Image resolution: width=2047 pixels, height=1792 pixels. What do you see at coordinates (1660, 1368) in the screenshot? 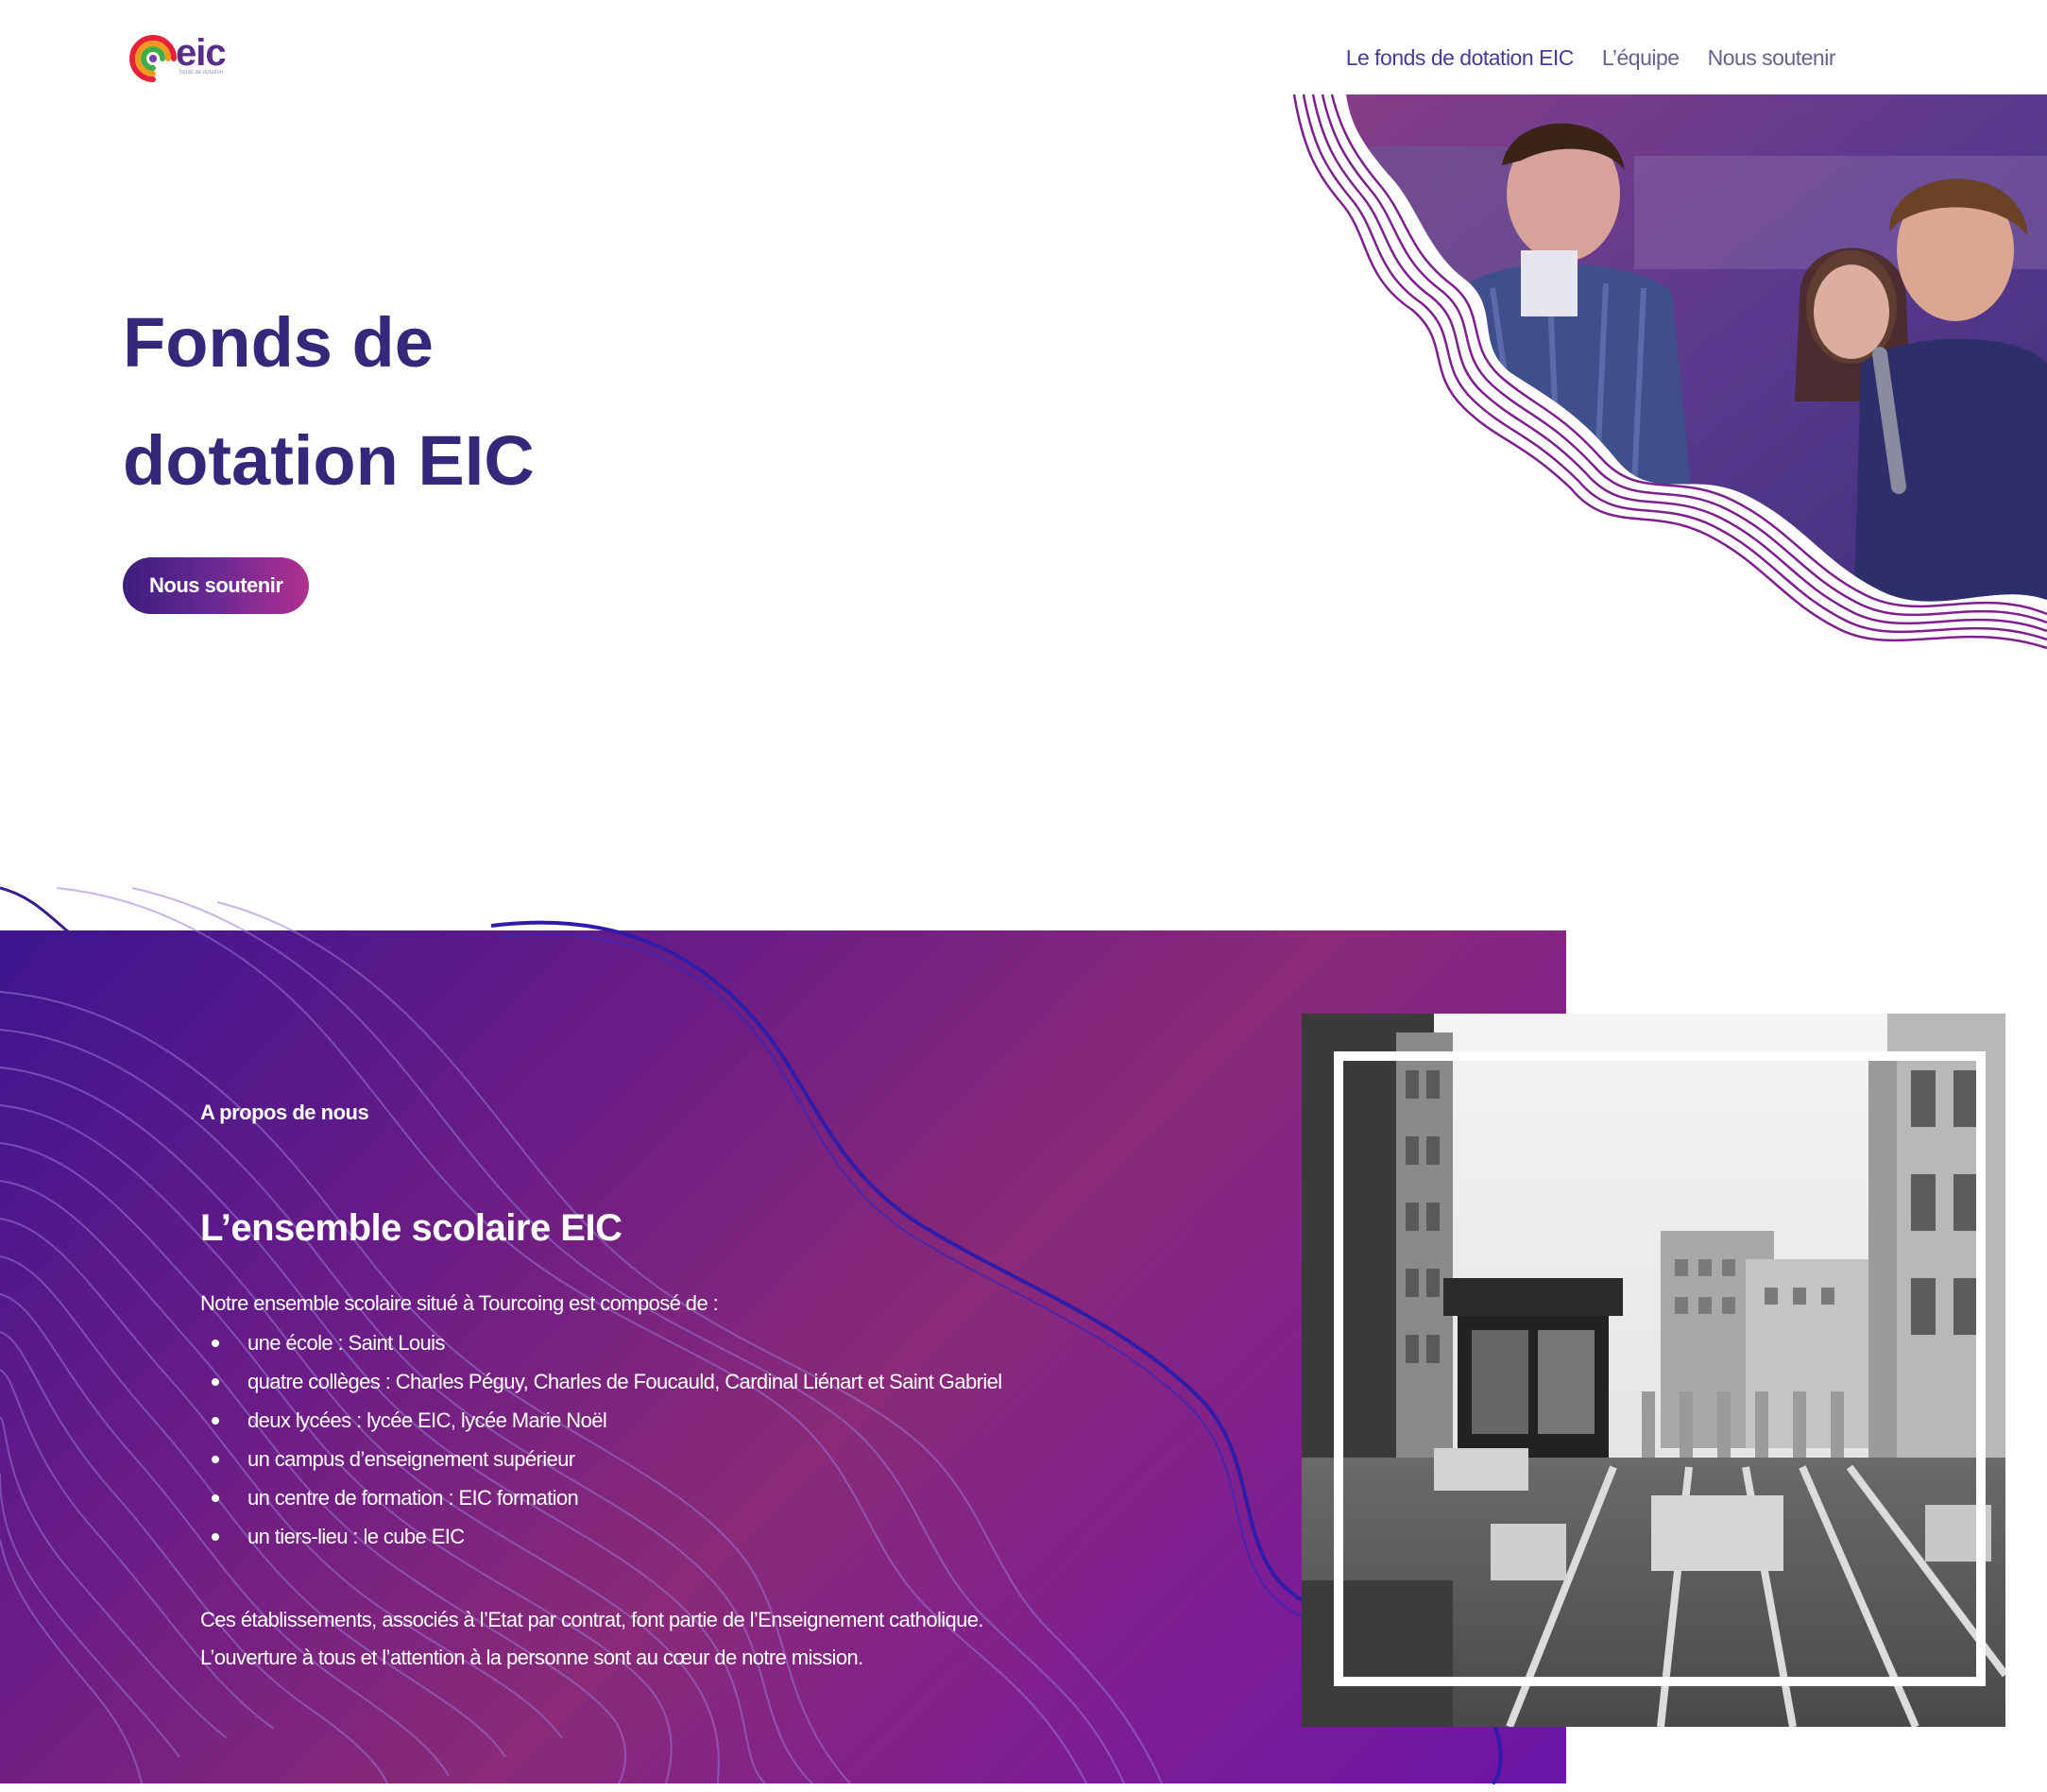
I see `photo-frame` at bounding box center [1660, 1368].